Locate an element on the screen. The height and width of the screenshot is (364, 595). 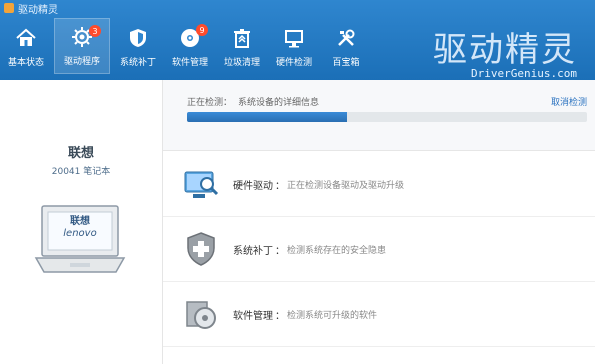
tab-basic-status-label: 基本状态 is located at coordinates (25, 63).